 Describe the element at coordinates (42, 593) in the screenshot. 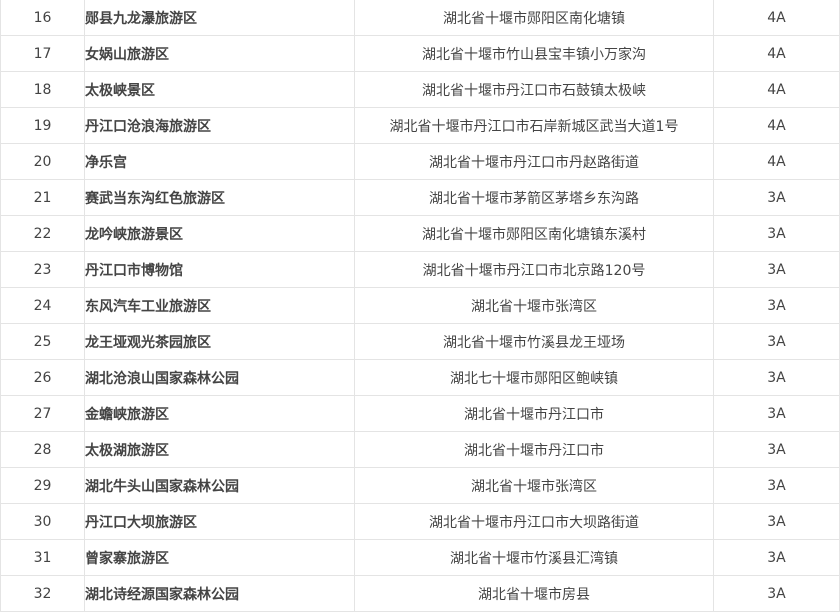

I see `row-number-cell: 32` at that location.